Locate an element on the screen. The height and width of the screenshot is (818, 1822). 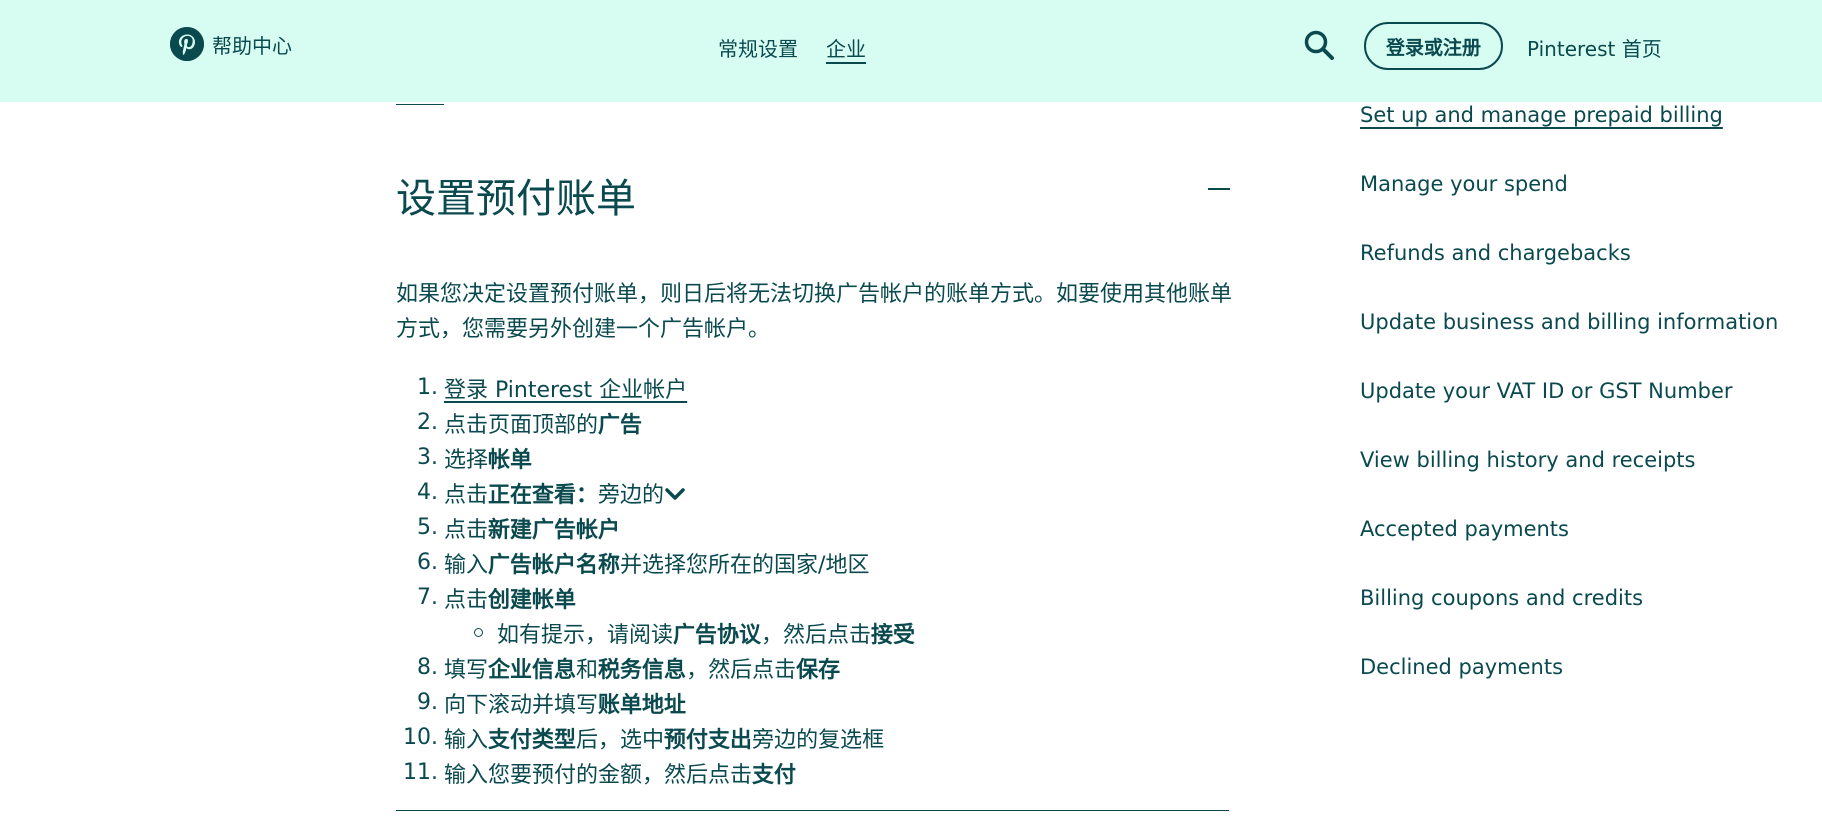
nav-general-settings: 常规设置 is located at coordinates (758, 47).